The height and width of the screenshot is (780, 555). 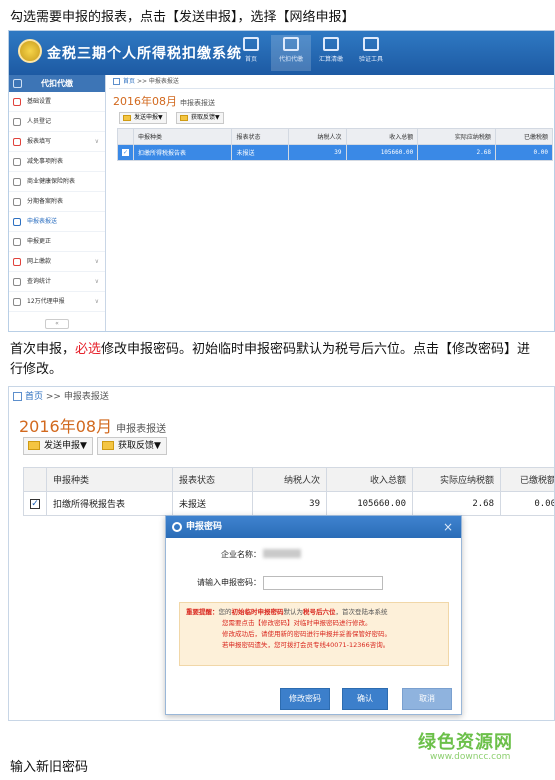 What do you see at coordinates (427, 699) in the screenshot?
I see `cancel-button: 取消` at bounding box center [427, 699].